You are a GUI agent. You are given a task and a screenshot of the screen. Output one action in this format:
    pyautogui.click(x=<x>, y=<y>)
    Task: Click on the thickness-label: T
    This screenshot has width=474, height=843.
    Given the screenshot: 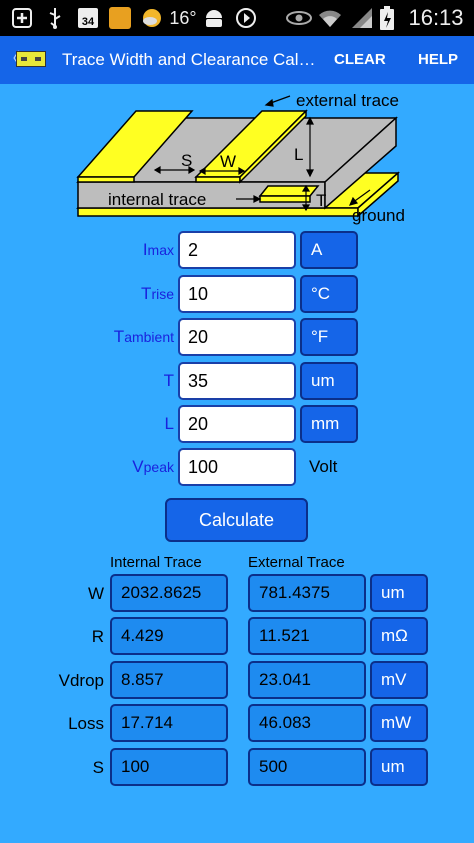 What is the action you would take?
    pyautogui.click(x=168, y=380)
    